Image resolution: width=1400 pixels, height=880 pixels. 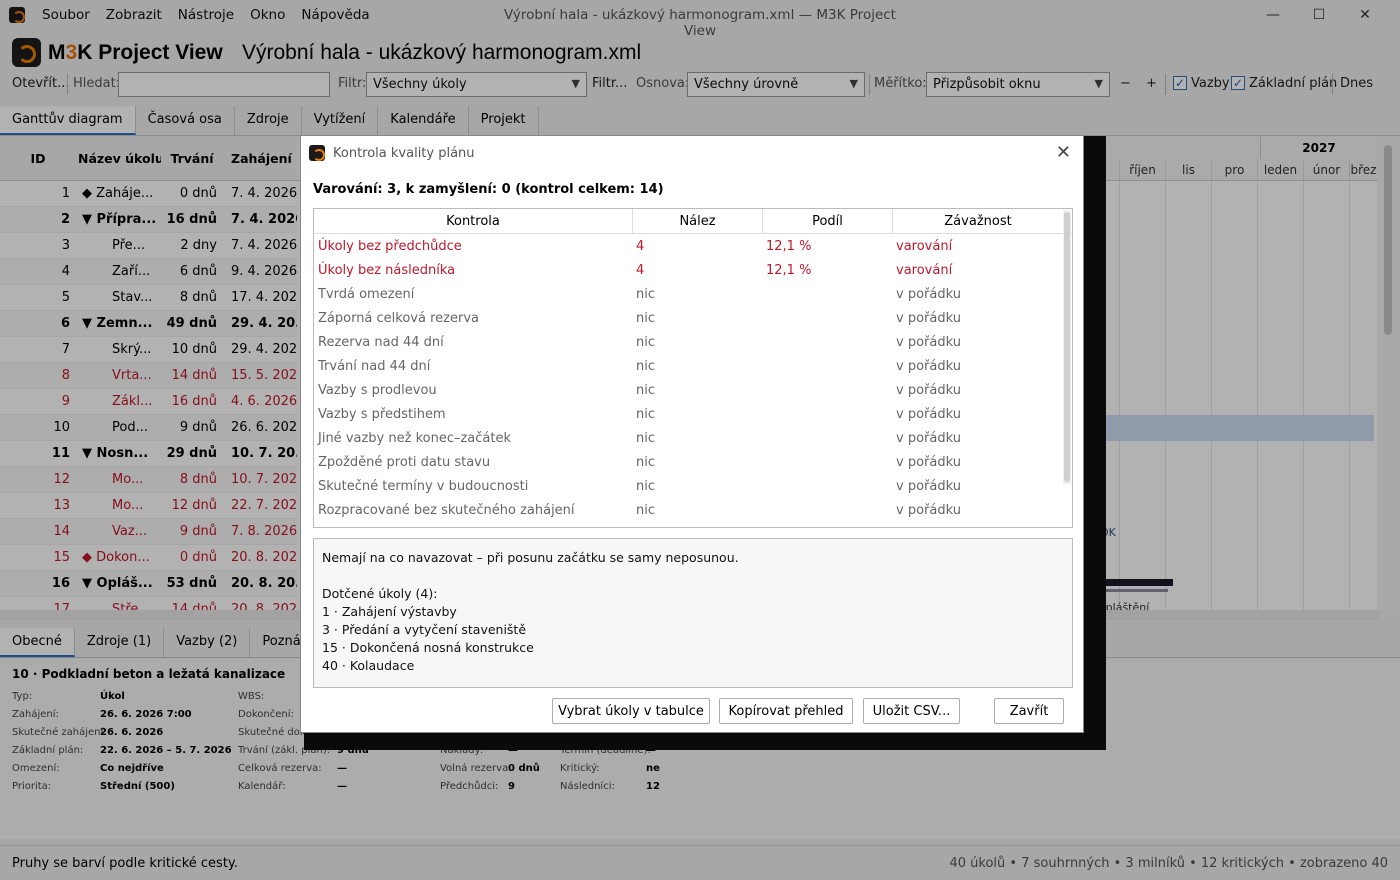 What do you see at coordinates (404, 153) in the screenshot?
I see `dialog-title: Kontrola kvality plánu` at bounding box center [404, 153].